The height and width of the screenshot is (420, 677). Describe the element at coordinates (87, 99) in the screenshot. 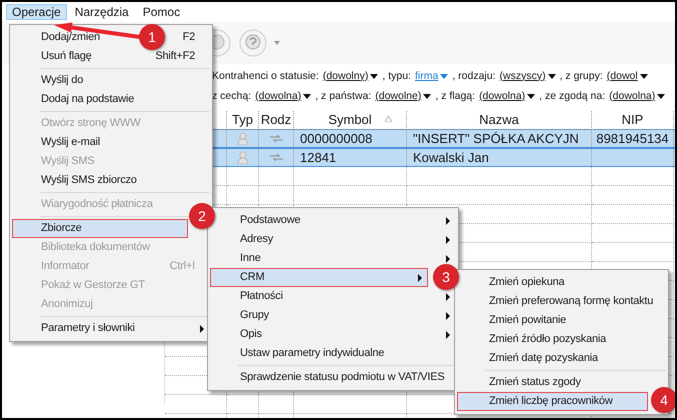

I see `menu-item: Dodaj na podstawie` at that location.